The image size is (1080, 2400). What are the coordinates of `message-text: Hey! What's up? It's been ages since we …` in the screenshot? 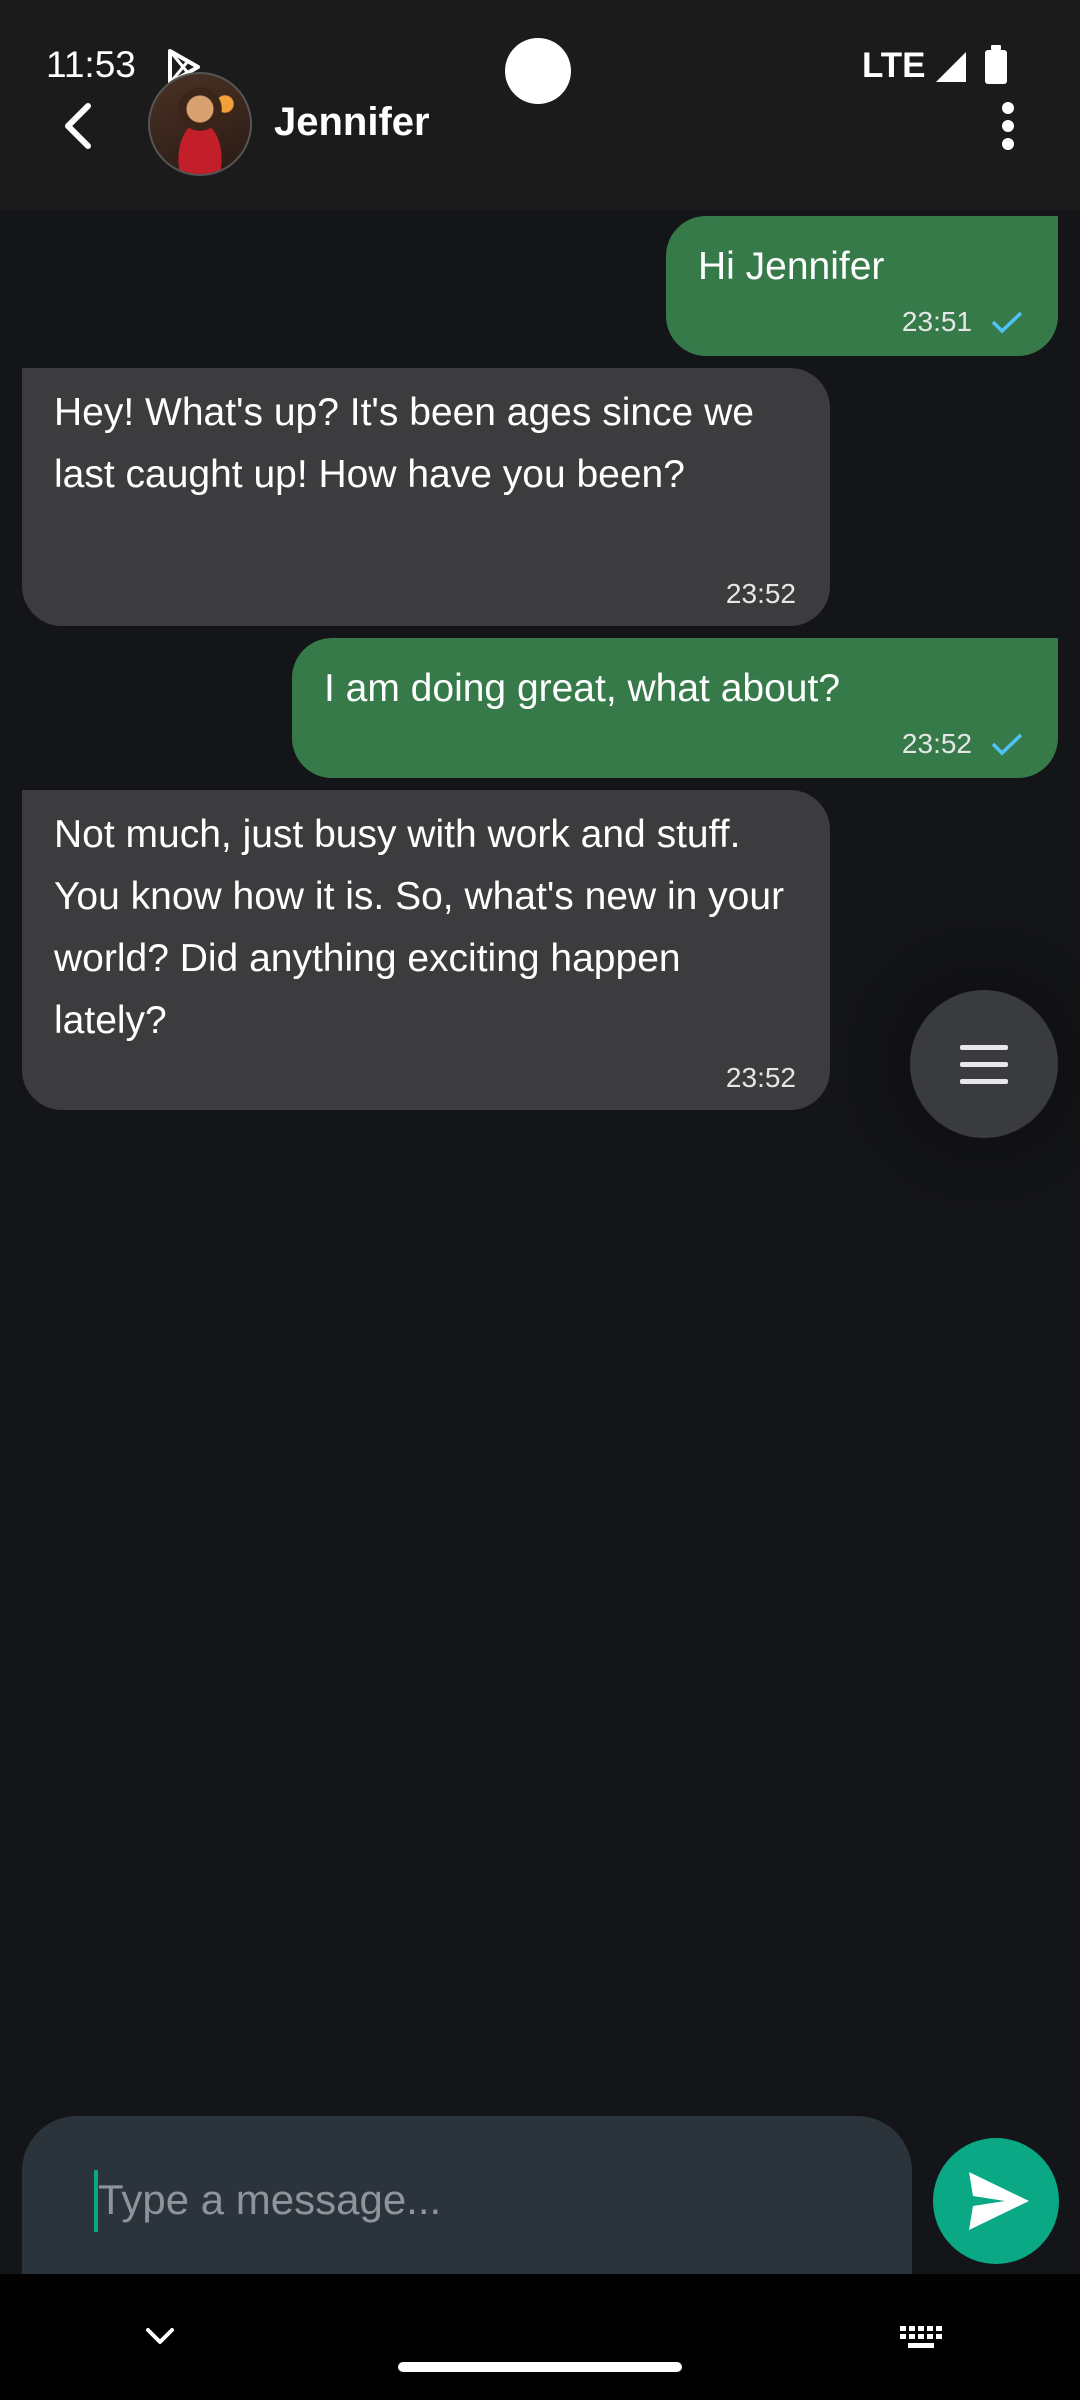 It's located at (404, 443).